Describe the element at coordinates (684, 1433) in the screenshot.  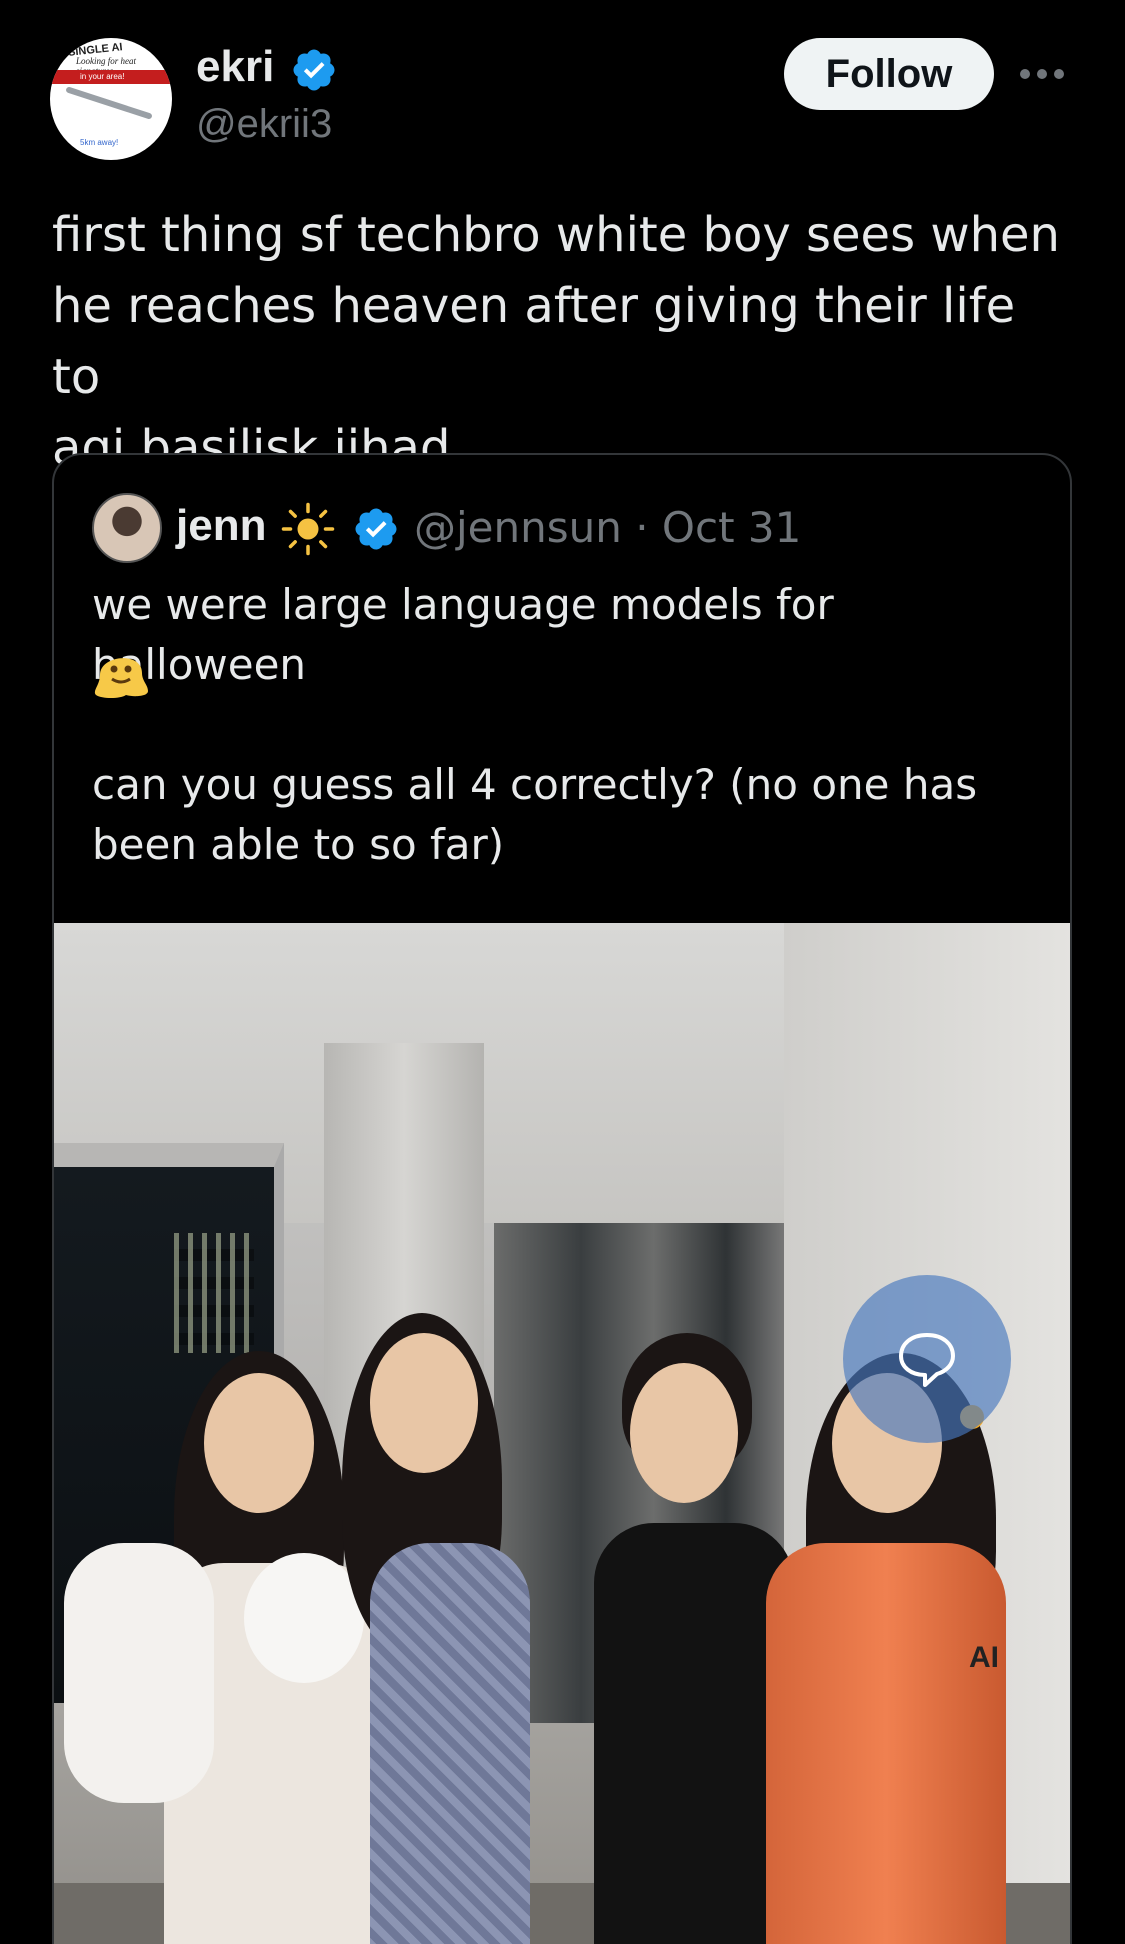
I see `person-3-face` at that location.